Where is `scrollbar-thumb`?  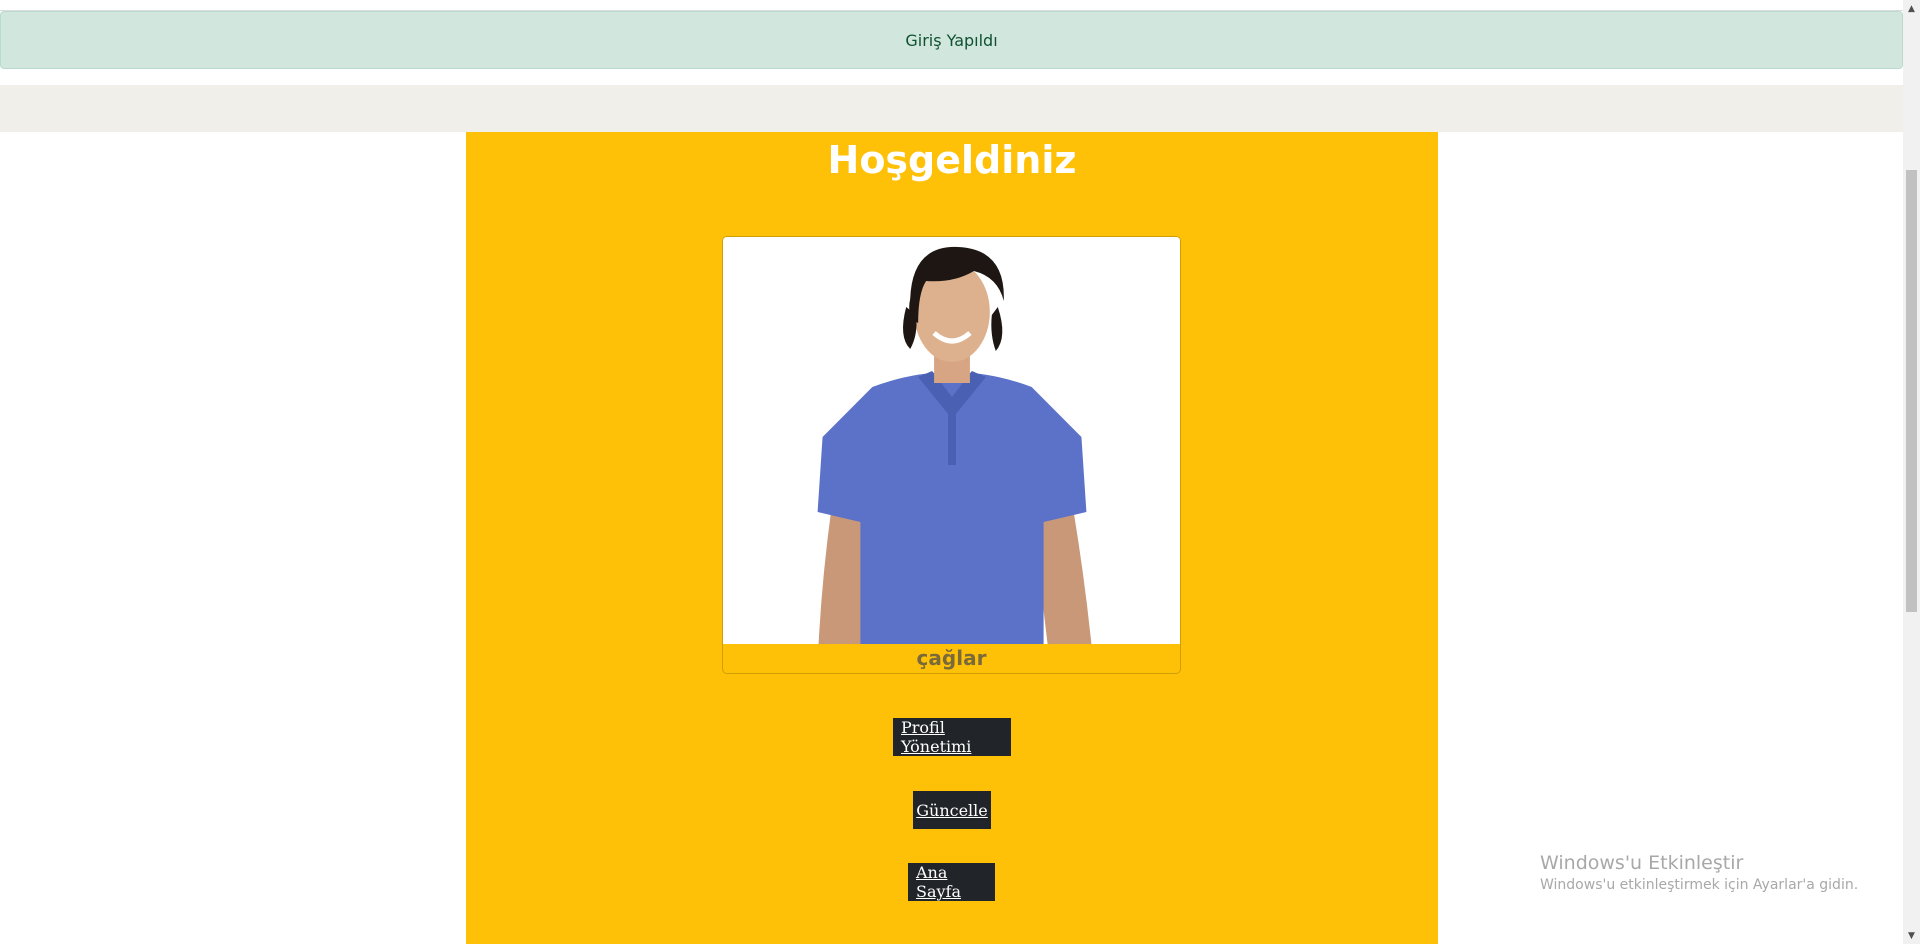
scrollbar-thumb is located at coordinates (1911, 391).